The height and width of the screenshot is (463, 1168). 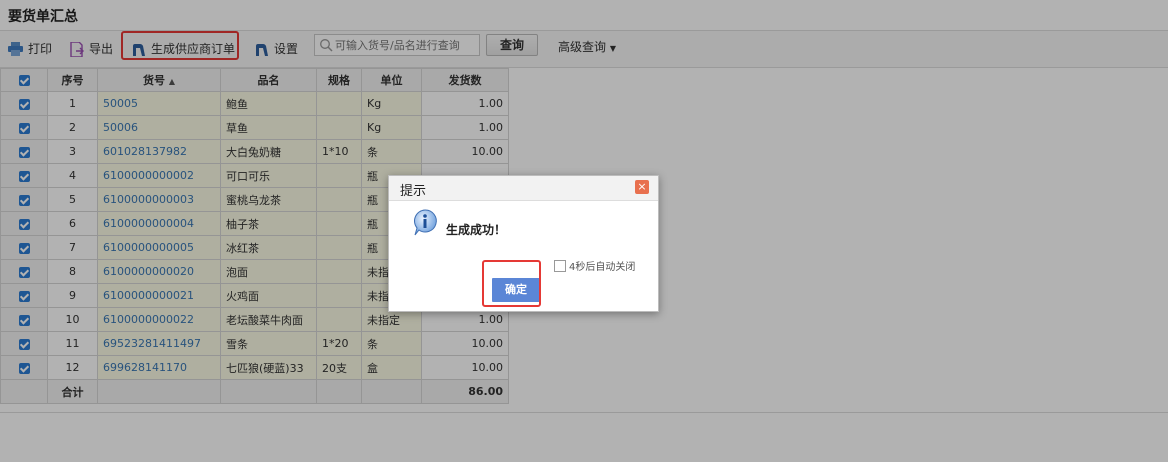 I want to click on dialog-header: 提示 ×, so click(x=523, y=188).